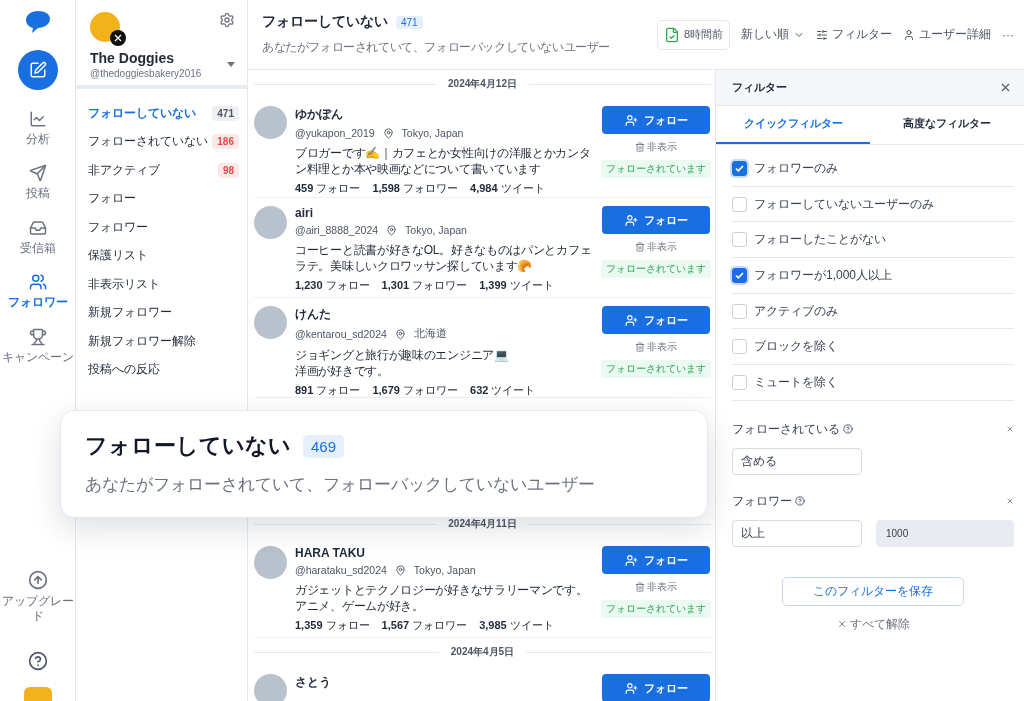 This screenshot has width=1024, height=701. What do you see at coordinates (37, 22) in the screenshot?
I see `app-logo` at bounding box center [37, 22].